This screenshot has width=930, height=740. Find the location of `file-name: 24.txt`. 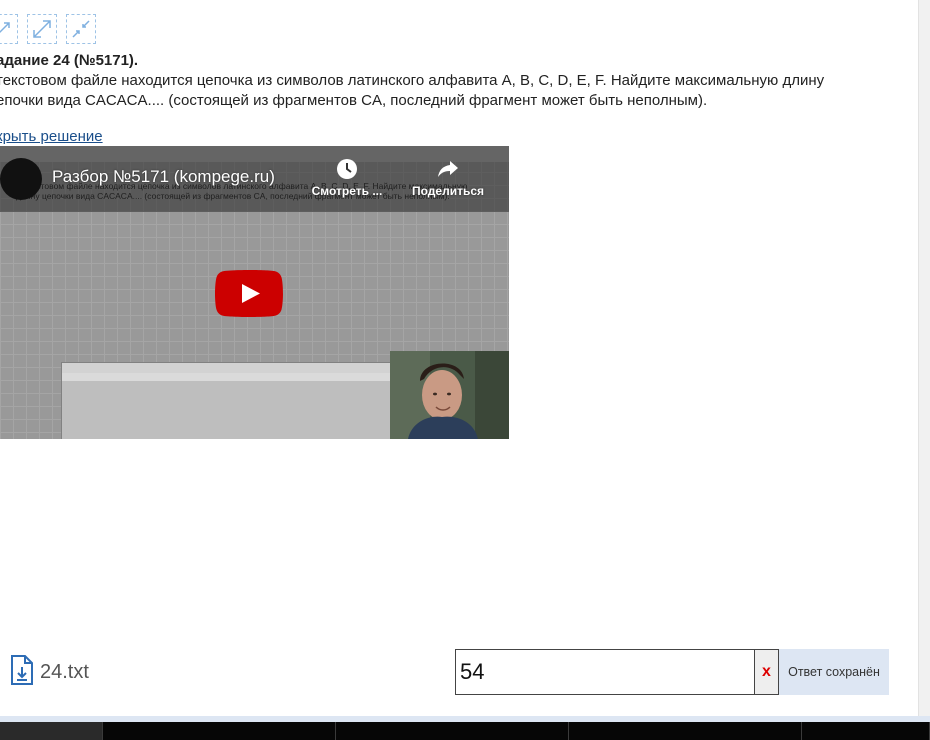

file-name: 24.txt is located at coordinates (64, 672).